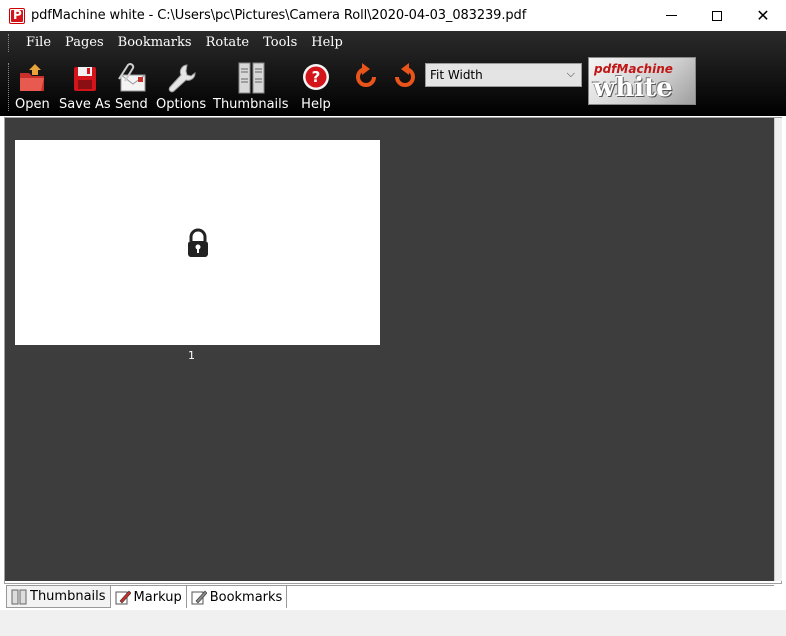 This screenshot has width=786, height=636. I want to click on page-thumbnail, so click(197, 242).